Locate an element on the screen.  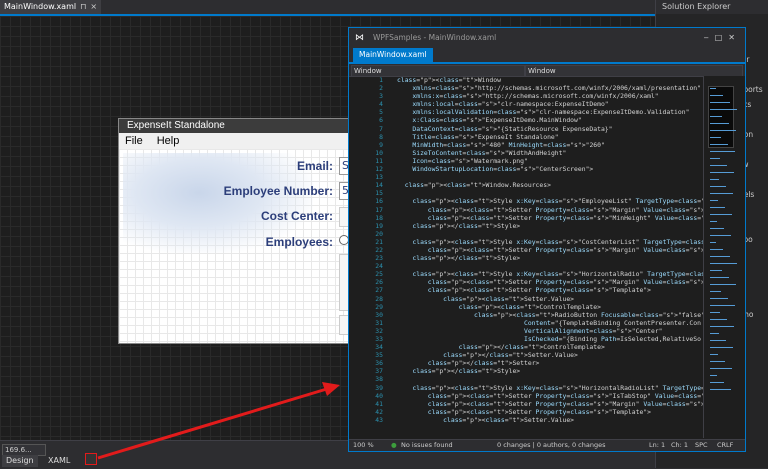
line-number: 5 is located at coordinates (381, 112).